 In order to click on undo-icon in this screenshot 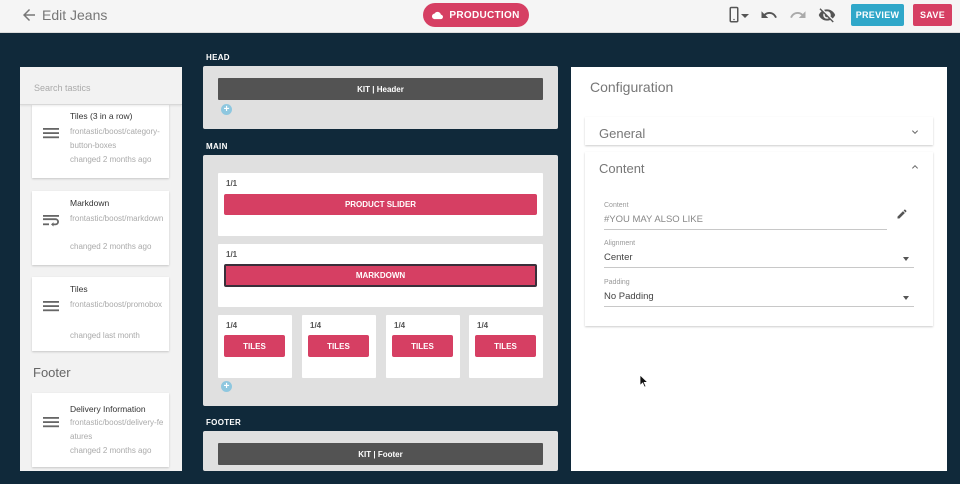, I will do `click(769, 15)`.